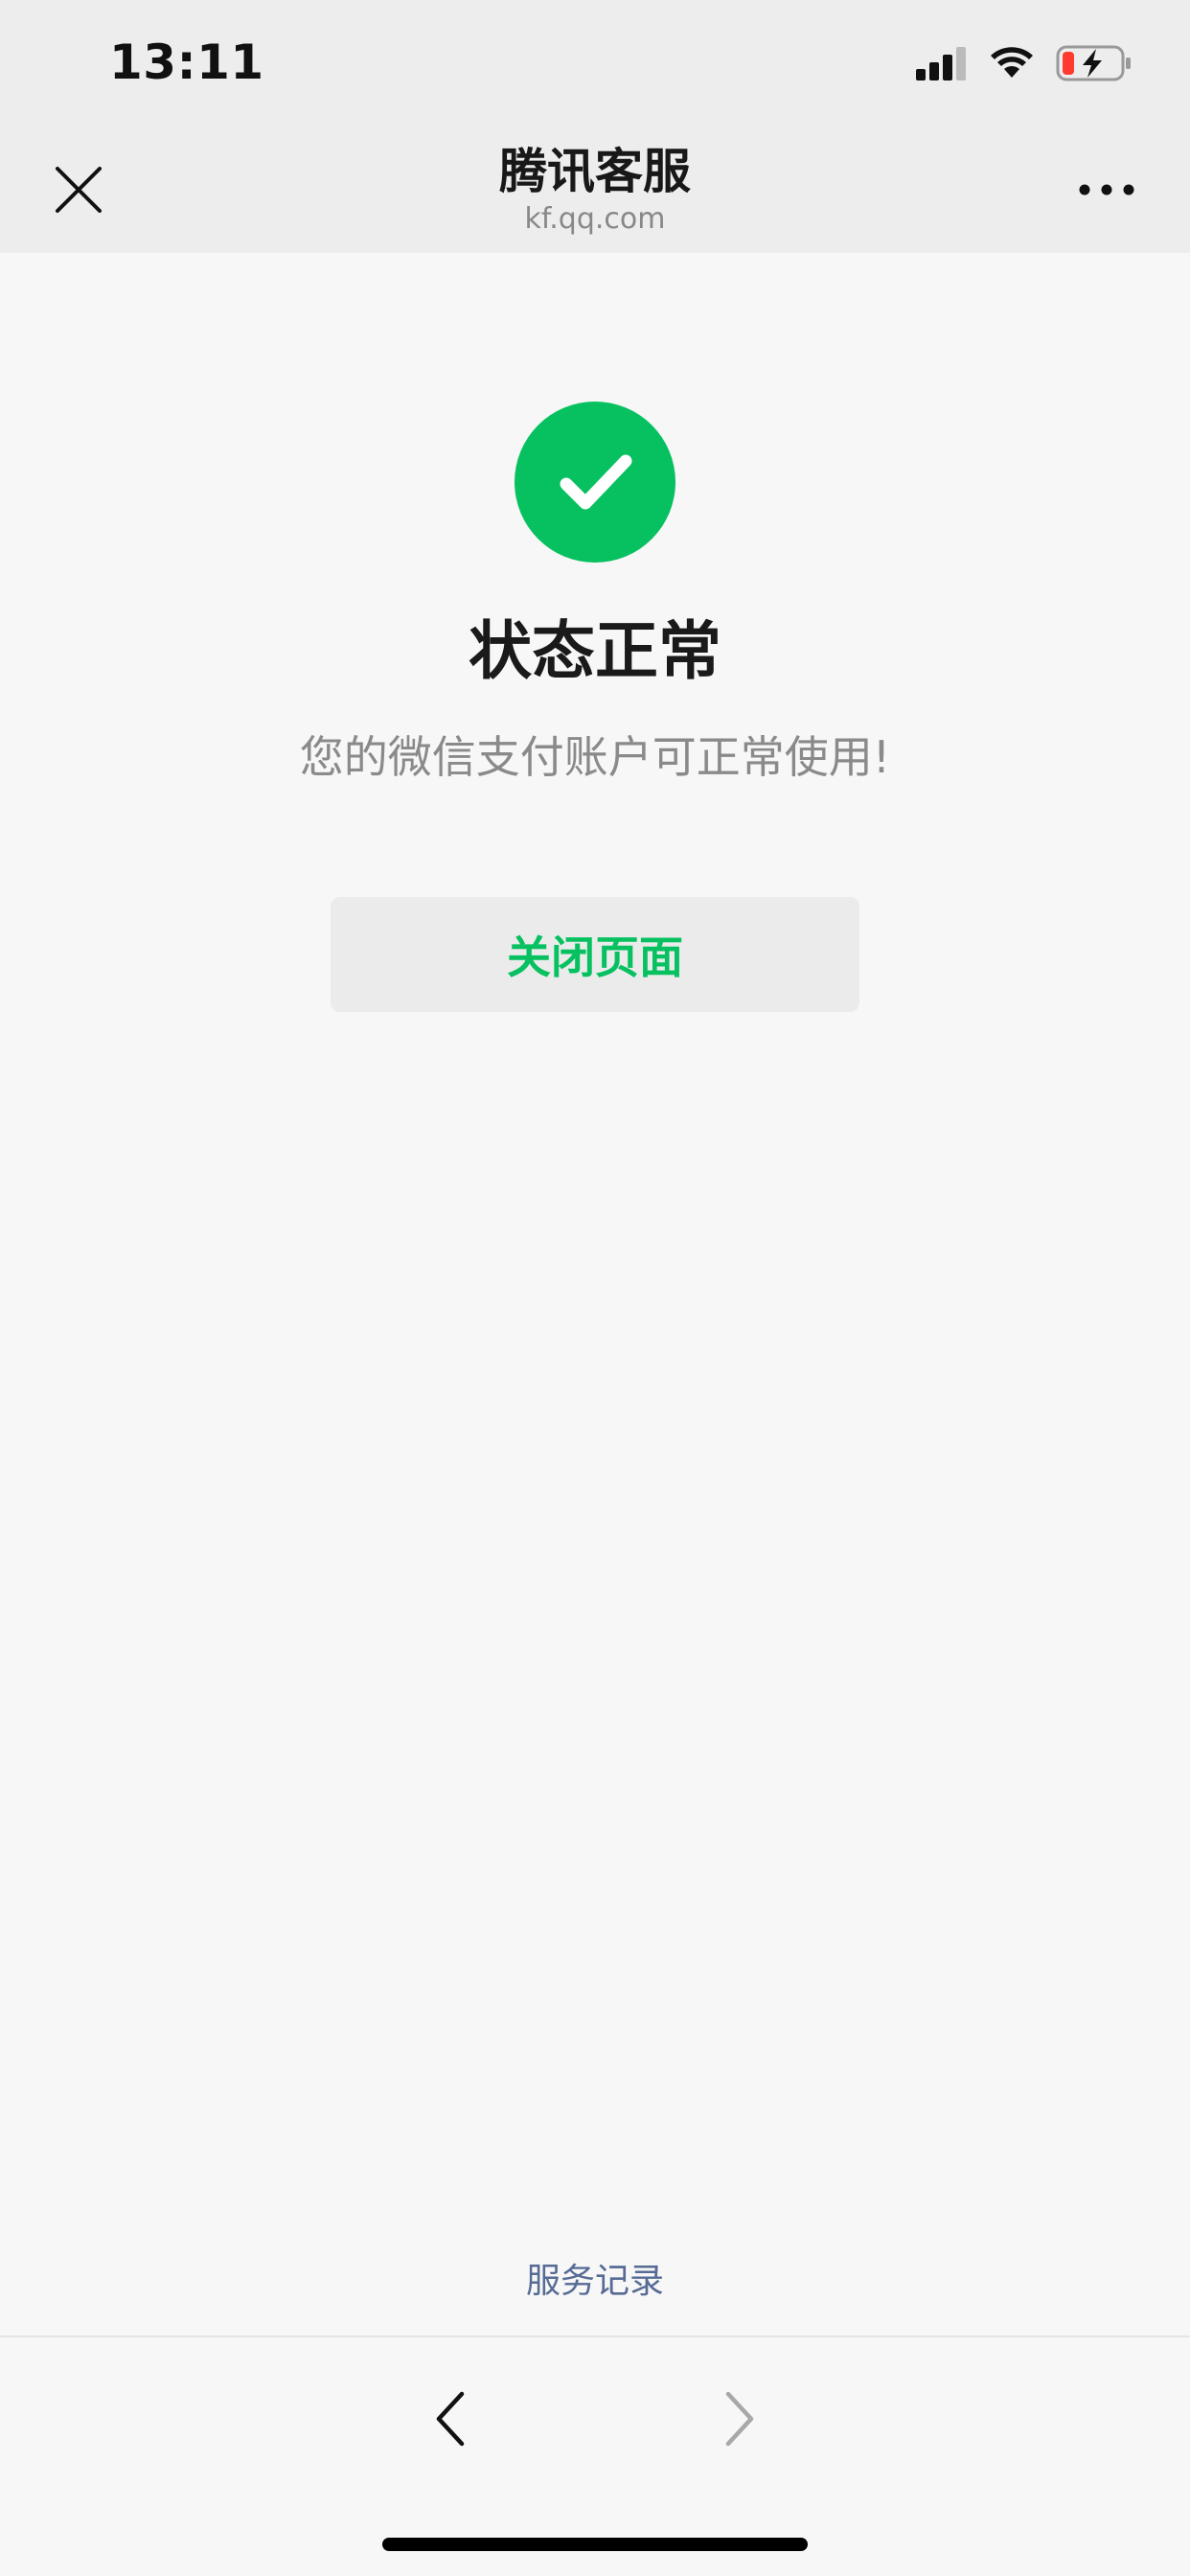 Image resolution: width=1190 pixels, height=2576 pixels. I want to click on page-domain: kf.qq.com, so click(595, 219).